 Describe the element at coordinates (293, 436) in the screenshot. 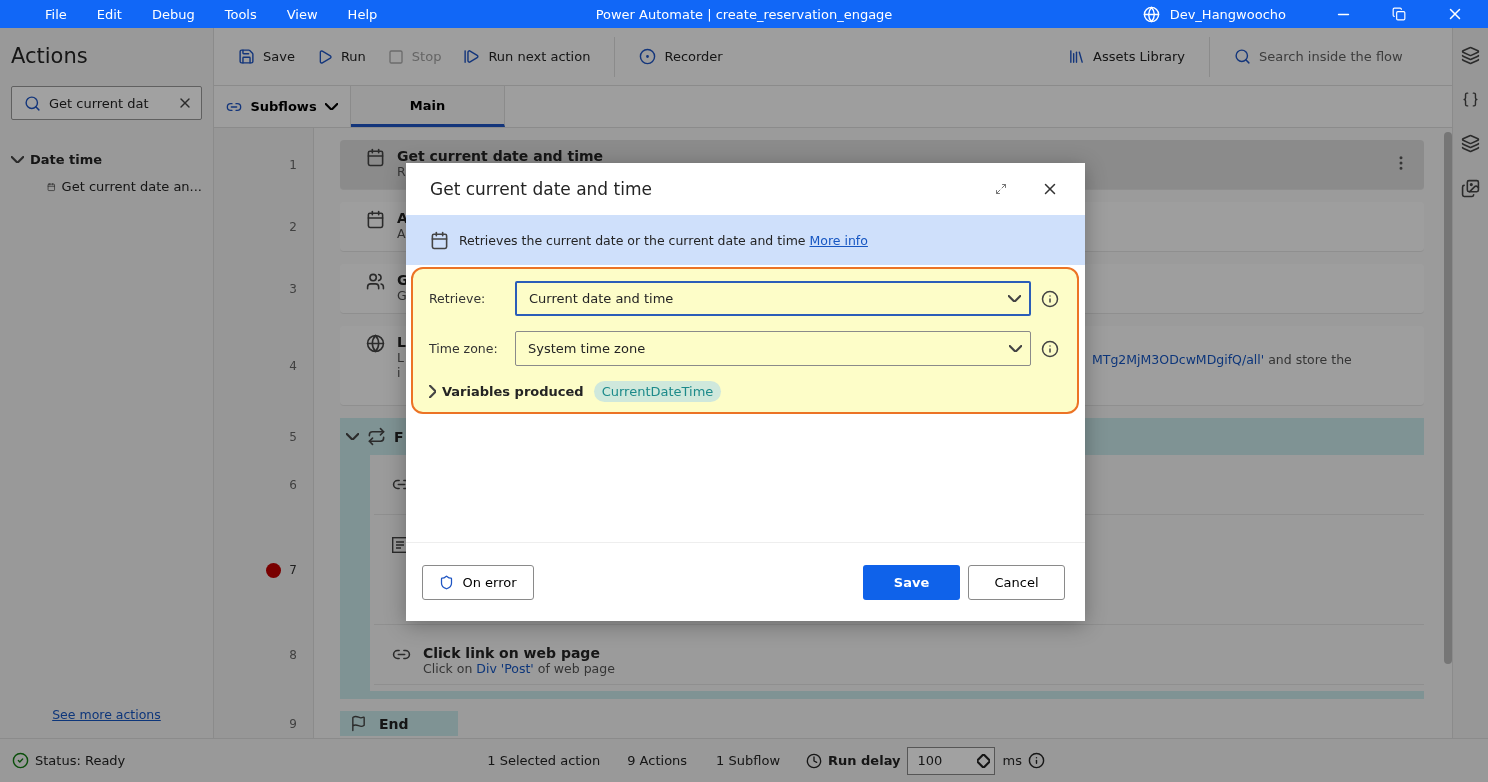

I see `line-number: 5` at that location.